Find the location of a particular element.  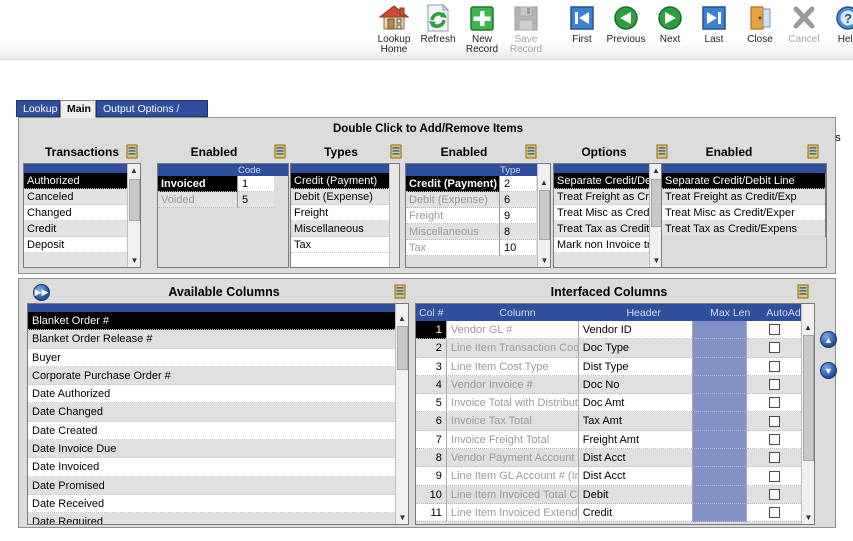

table-row: Miscellaneous 8 is located at coordinates (471, 232).